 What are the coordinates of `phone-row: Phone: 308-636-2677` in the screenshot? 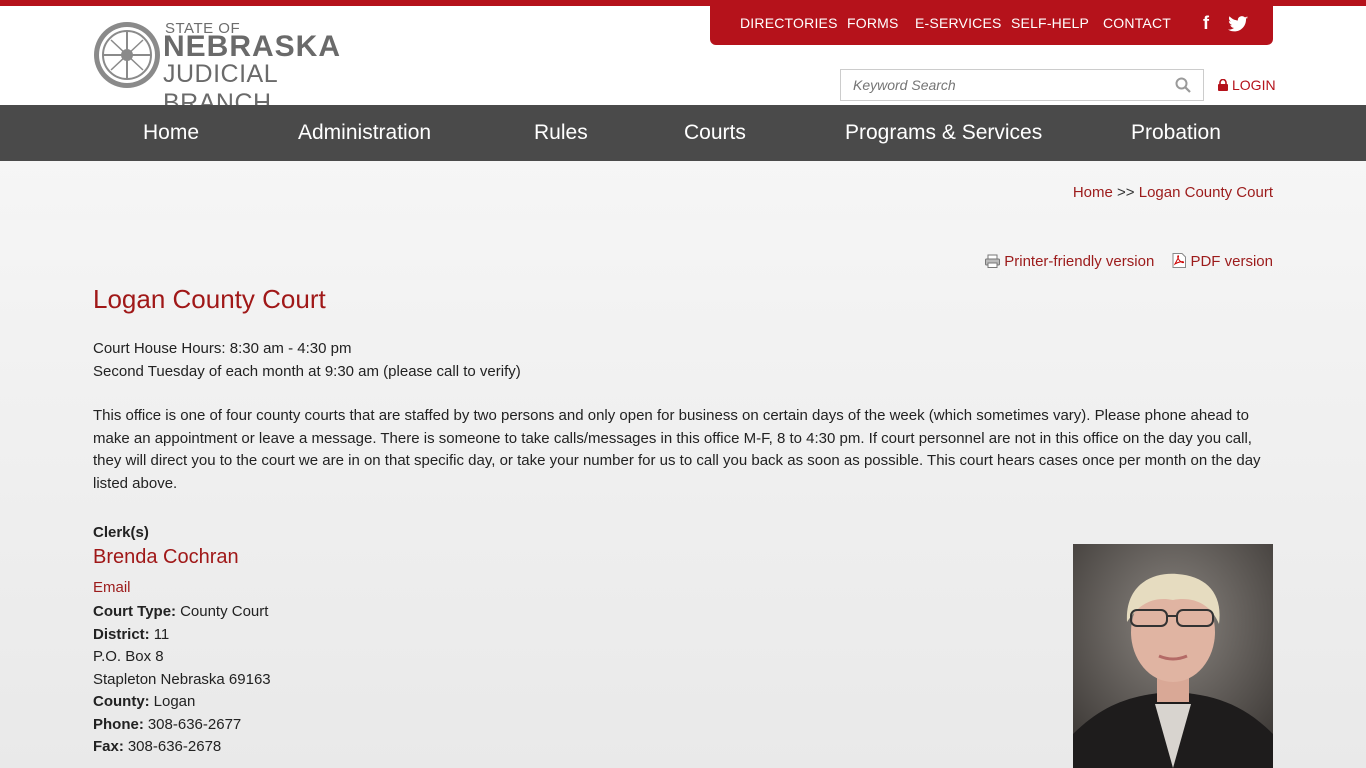 It's located at (182, 725).